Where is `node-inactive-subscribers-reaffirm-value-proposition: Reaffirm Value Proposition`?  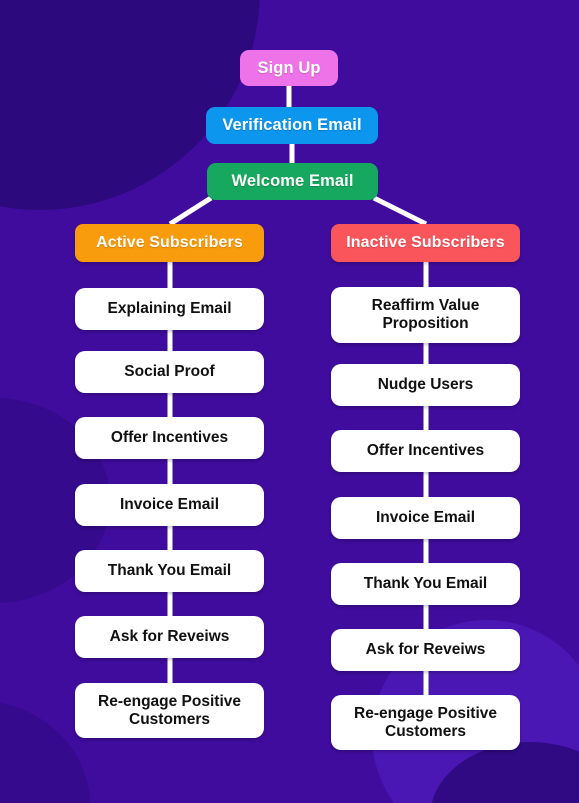
node-inactive-subscribers-reaffirm-value-proposition: Reaffirm Value Proposition is located at coordinates (425, 315).